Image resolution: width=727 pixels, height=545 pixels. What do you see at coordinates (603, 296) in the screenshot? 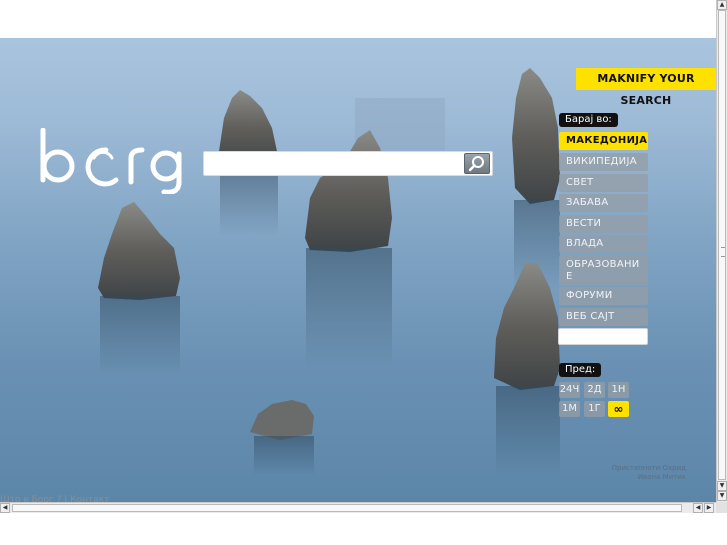
I see `category-forumi: ФОРУМИ` at bounding box center [603, 296].